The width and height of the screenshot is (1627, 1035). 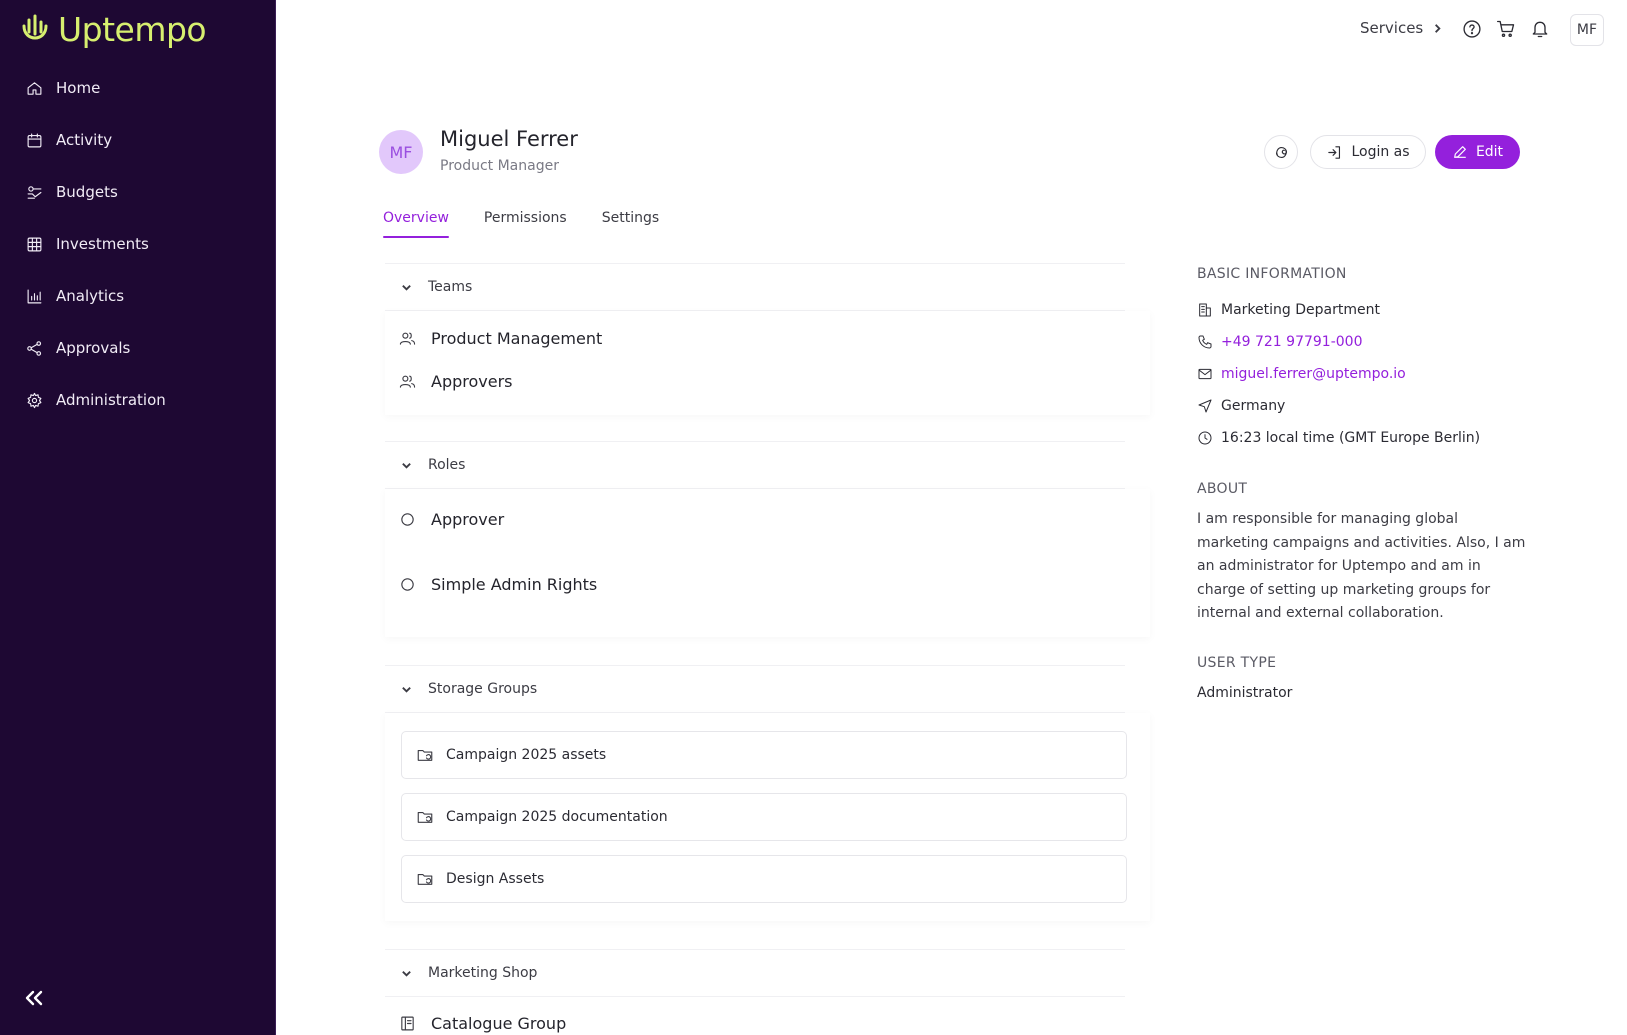 I want to click on storage-groups-section-header: Storage Groups, so click(x=755, y=689).